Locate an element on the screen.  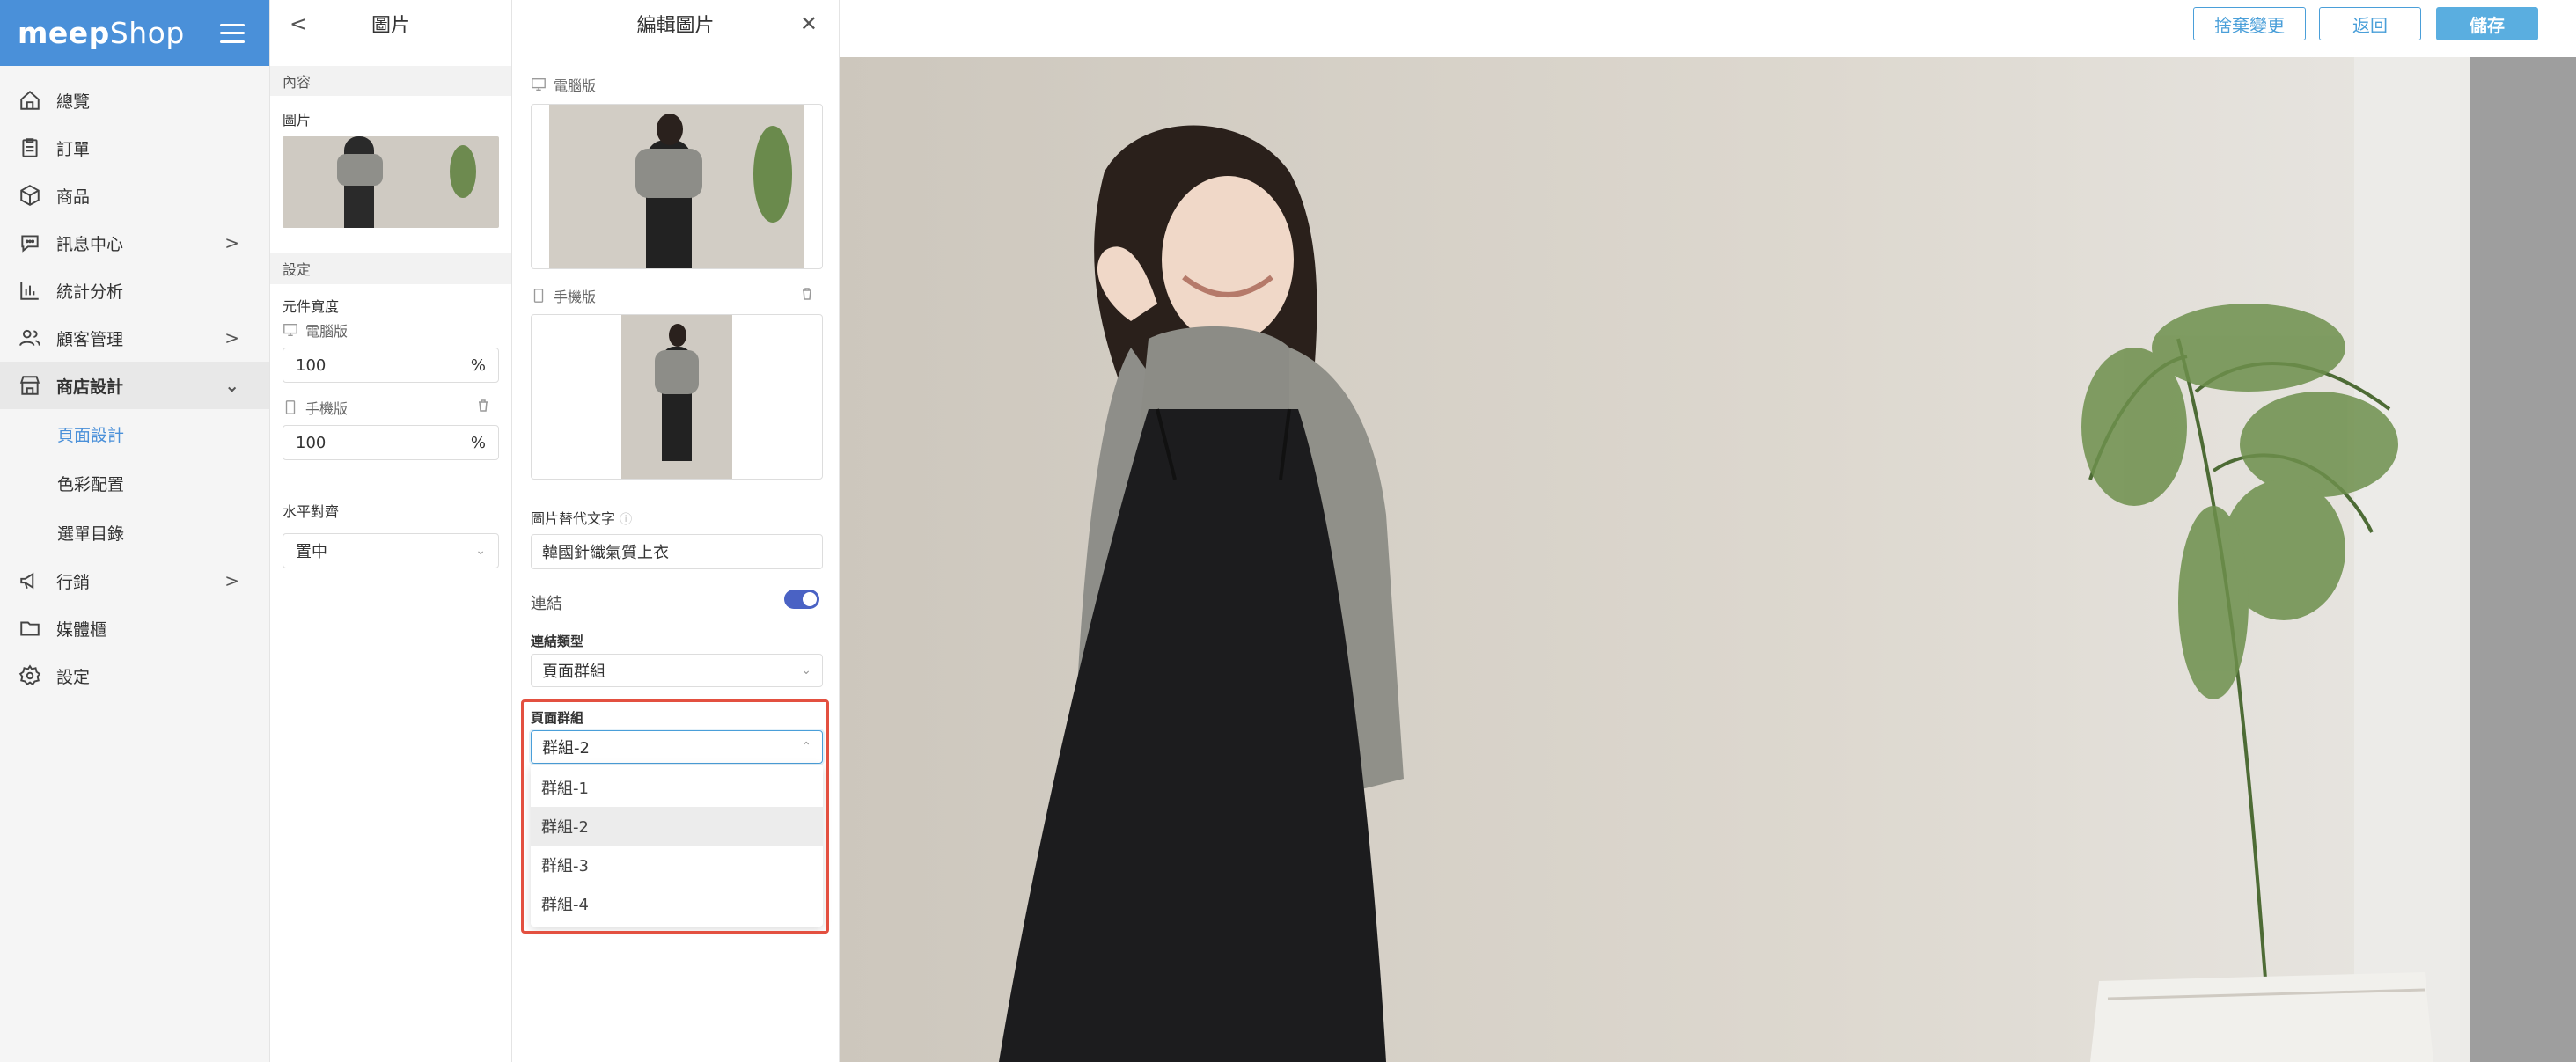
sidebar-header: meepShop is located at coordinates (134, 33).